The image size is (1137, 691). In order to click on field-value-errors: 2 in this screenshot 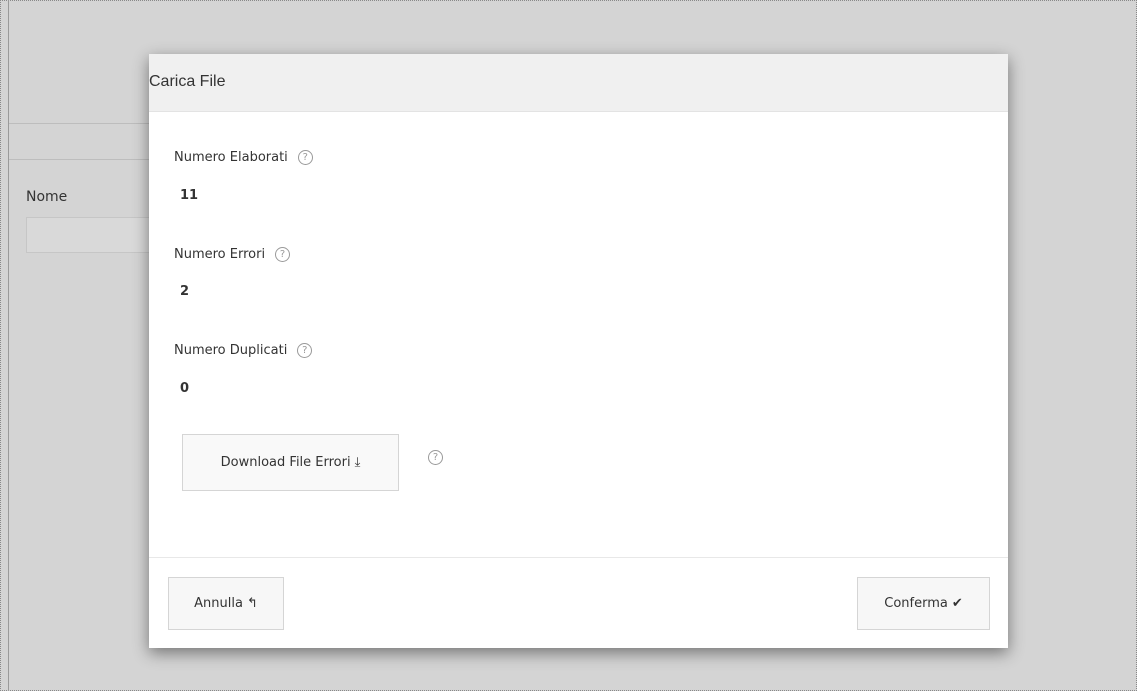, I will do `click(185, 291)`.